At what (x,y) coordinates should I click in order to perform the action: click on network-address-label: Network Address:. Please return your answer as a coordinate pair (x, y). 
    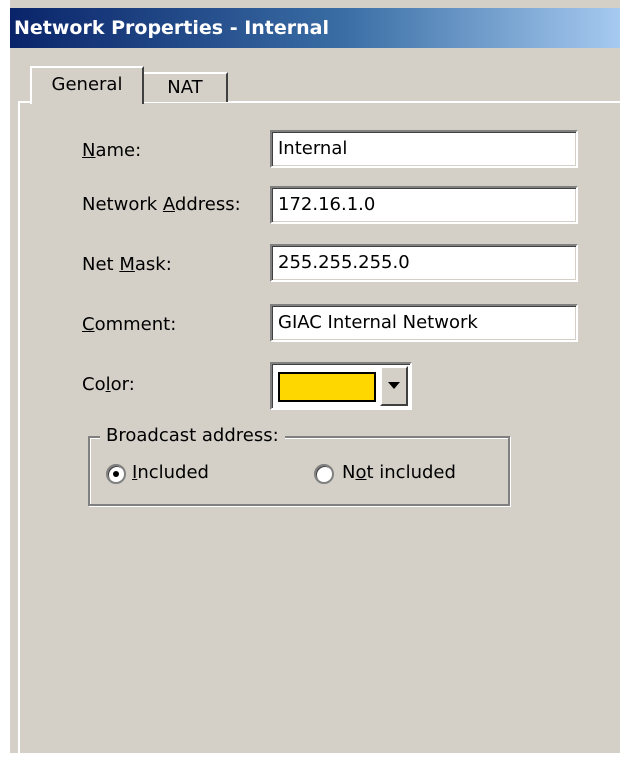
    Looking at the image, I should click on (161, 204).